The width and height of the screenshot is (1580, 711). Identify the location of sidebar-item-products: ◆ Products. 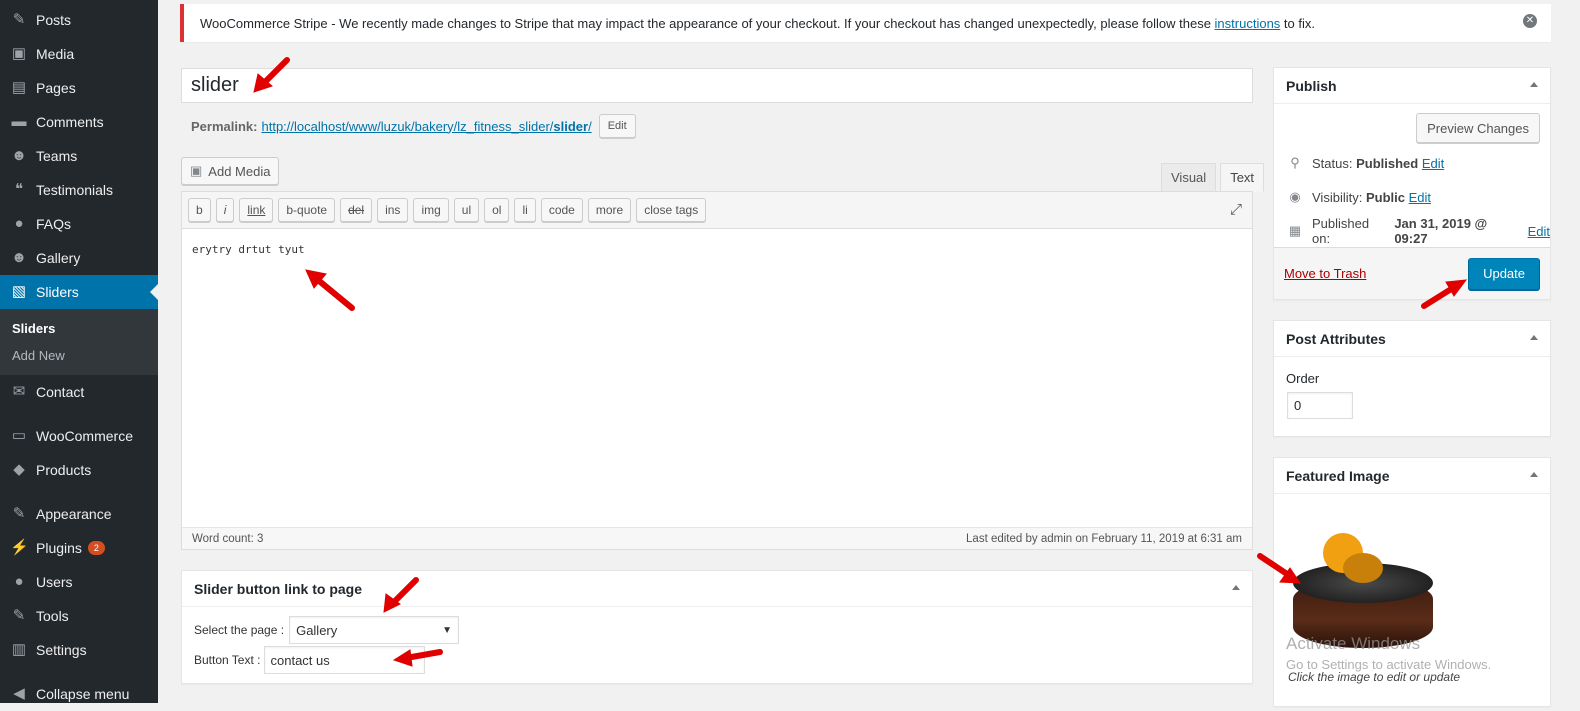
(79, 470).